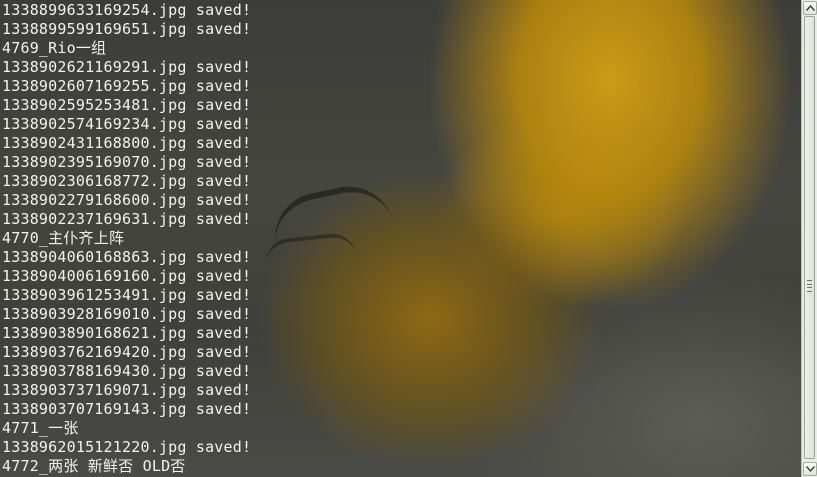 This screenshot has height=477, width=817. Describe the element at coordinates (127, 10) in the screenshot. I see `terminal-line: 1338899633169254.jpg saved!` at that location.